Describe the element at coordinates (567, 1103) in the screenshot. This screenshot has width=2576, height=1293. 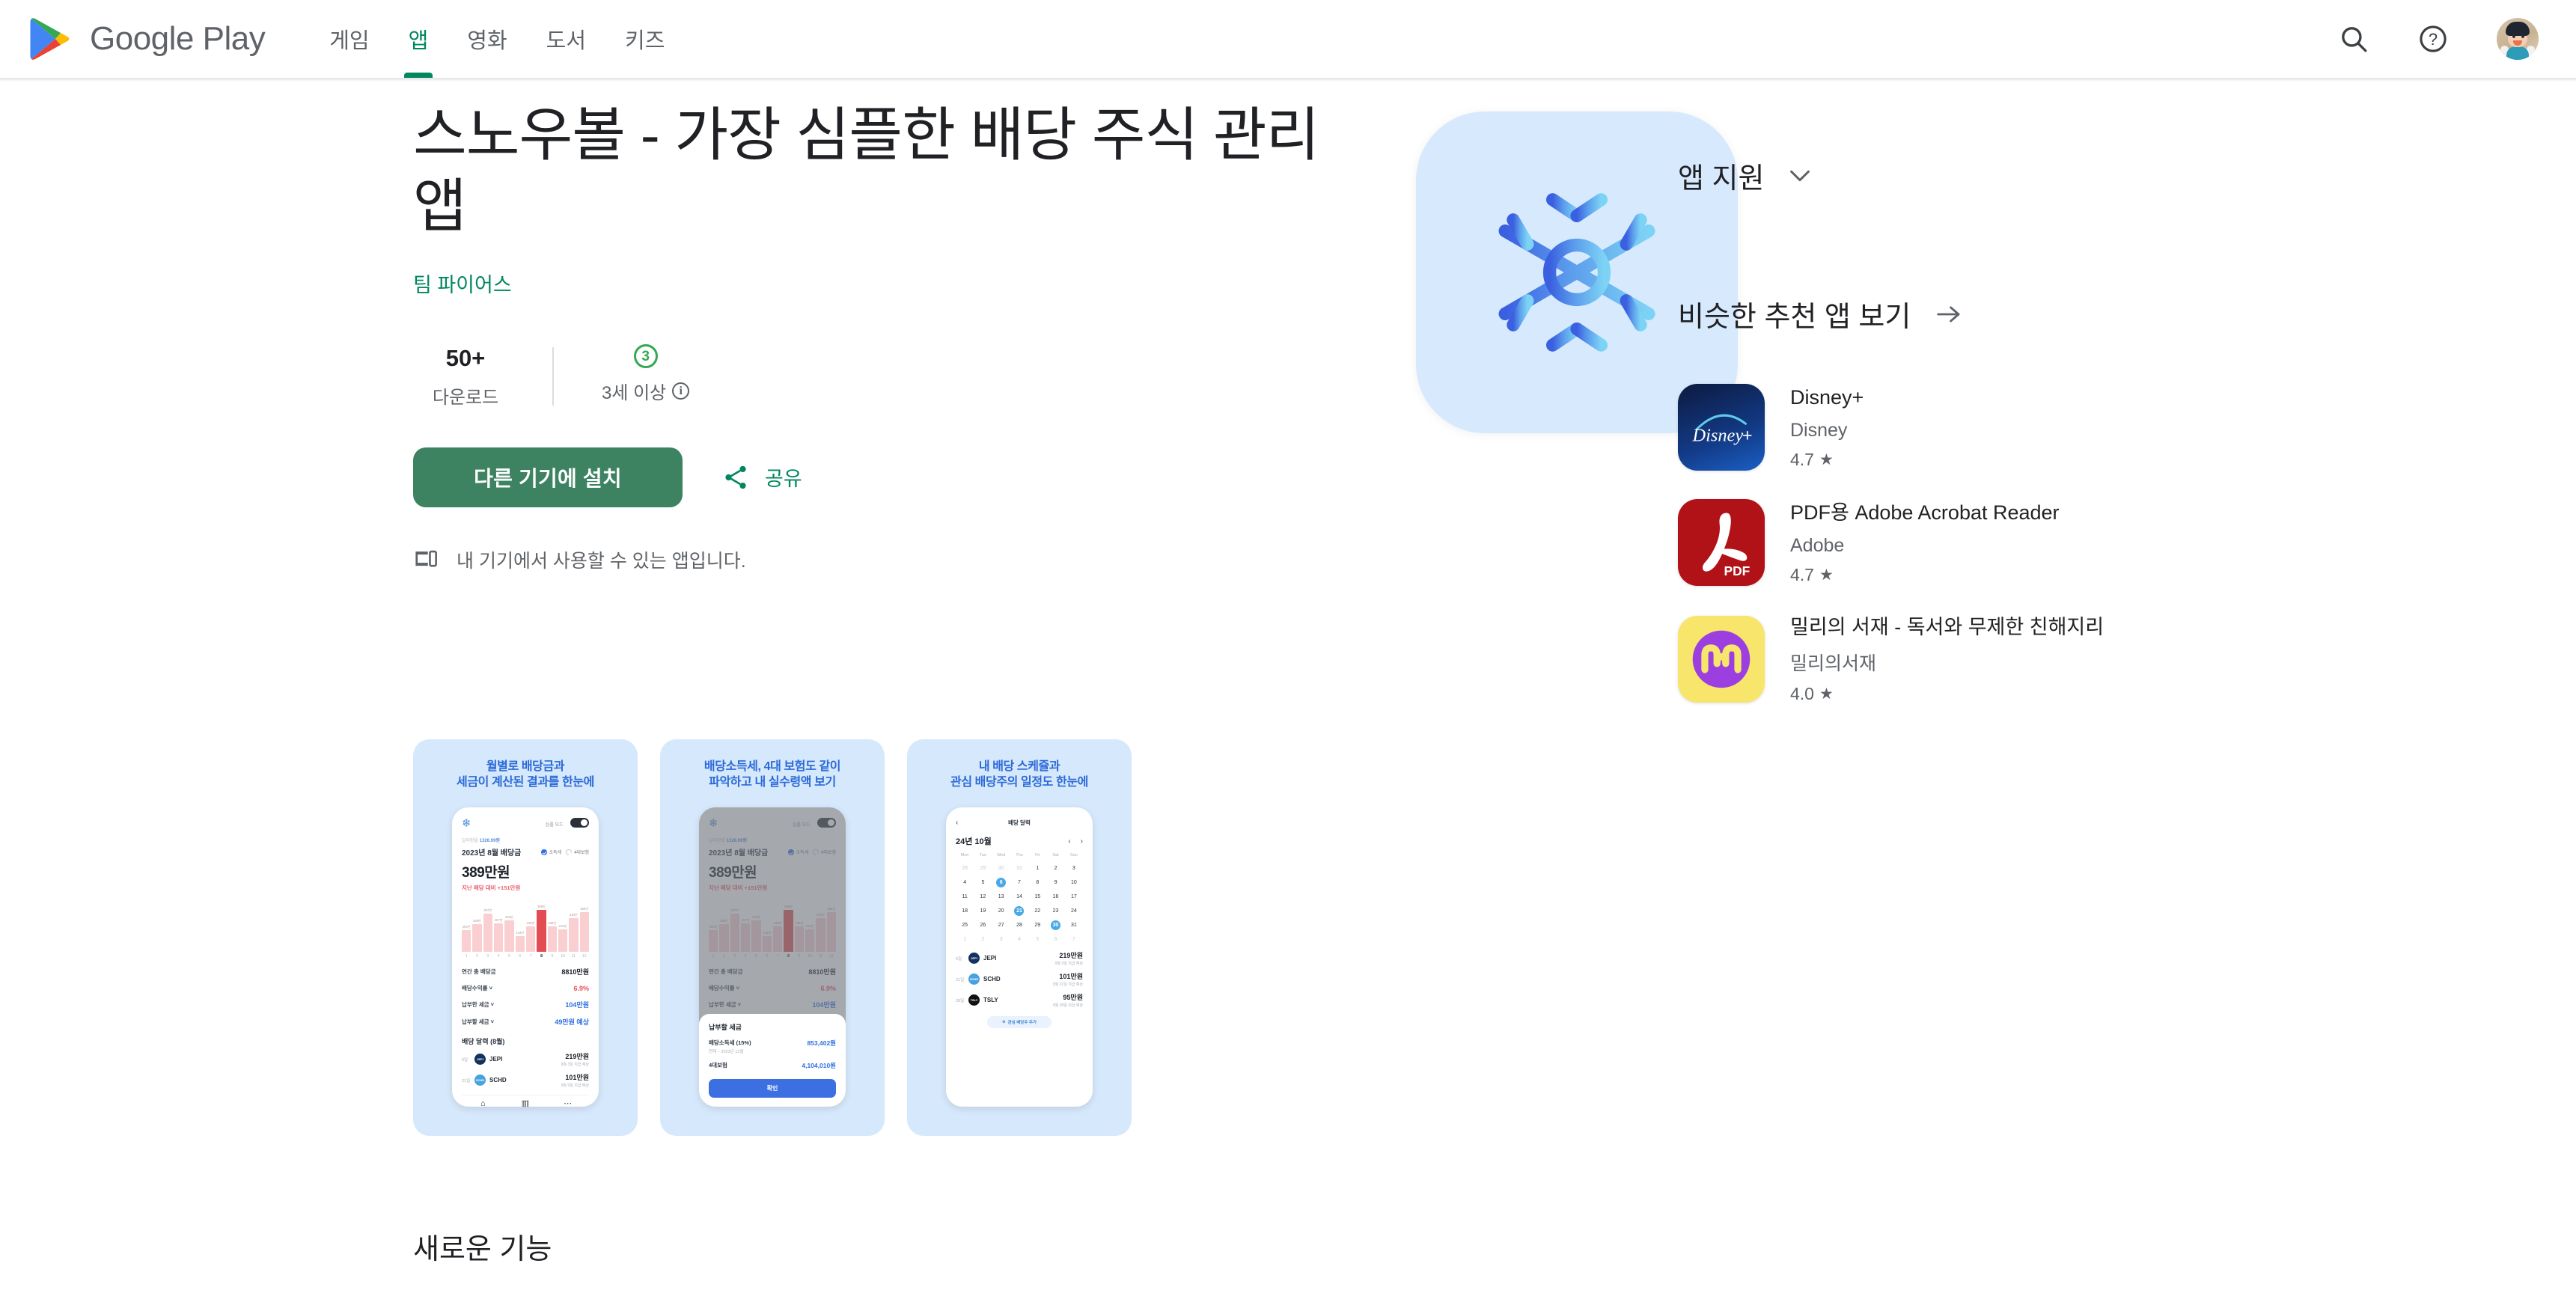
I see `phone1-tab-settings: ⋯ 설정` at that location.